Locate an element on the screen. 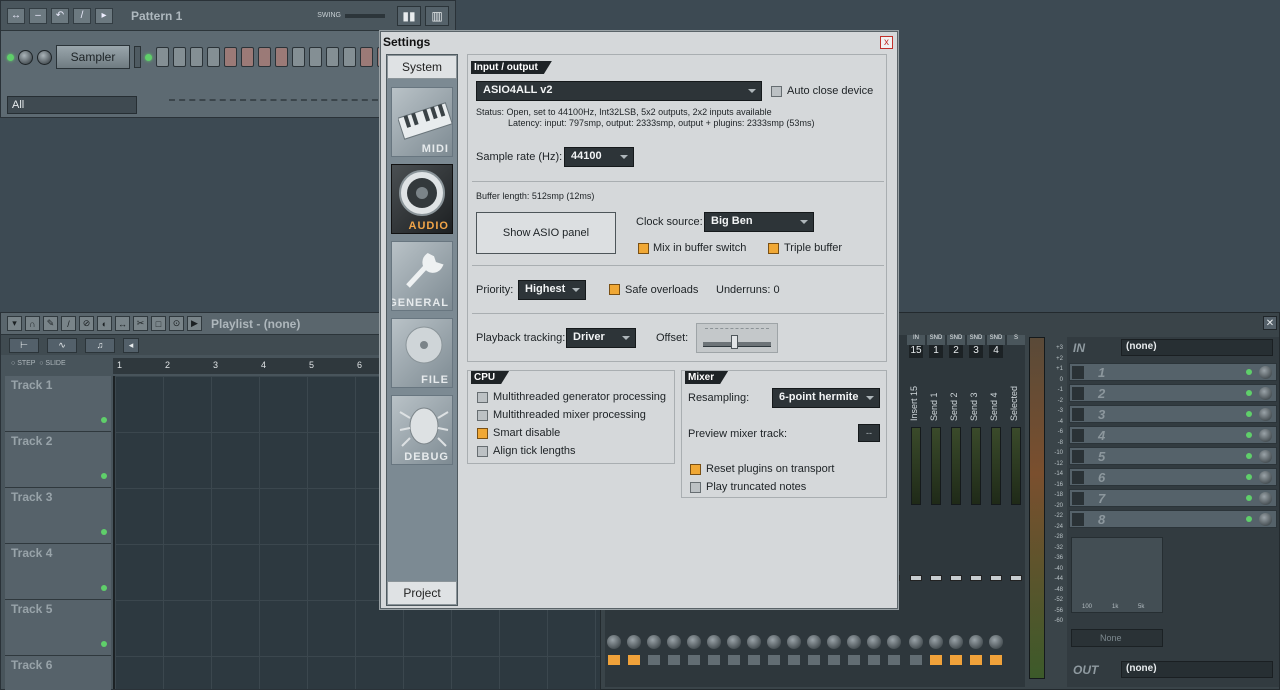 The image size is (1280, 690). mix-buffer-switch-checkbox is located at coordinates (643, 248).